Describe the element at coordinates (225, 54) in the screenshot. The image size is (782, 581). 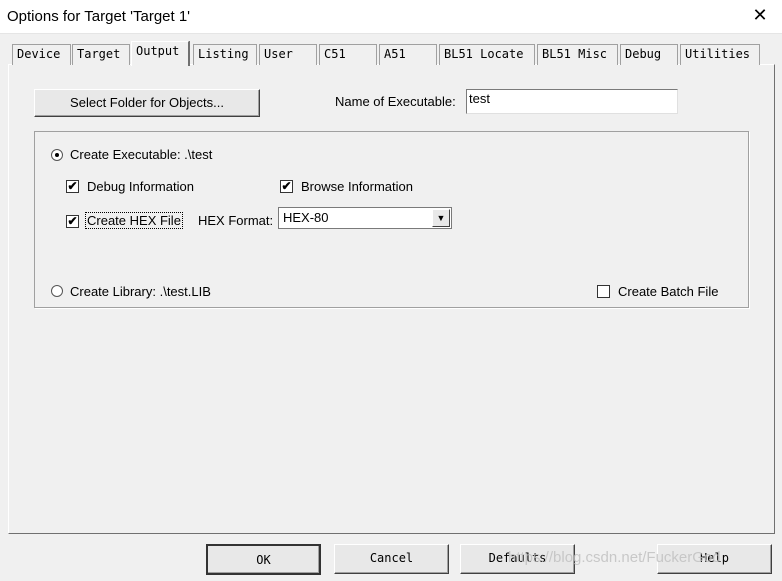
I see `tab-listing: Listing` at that location.